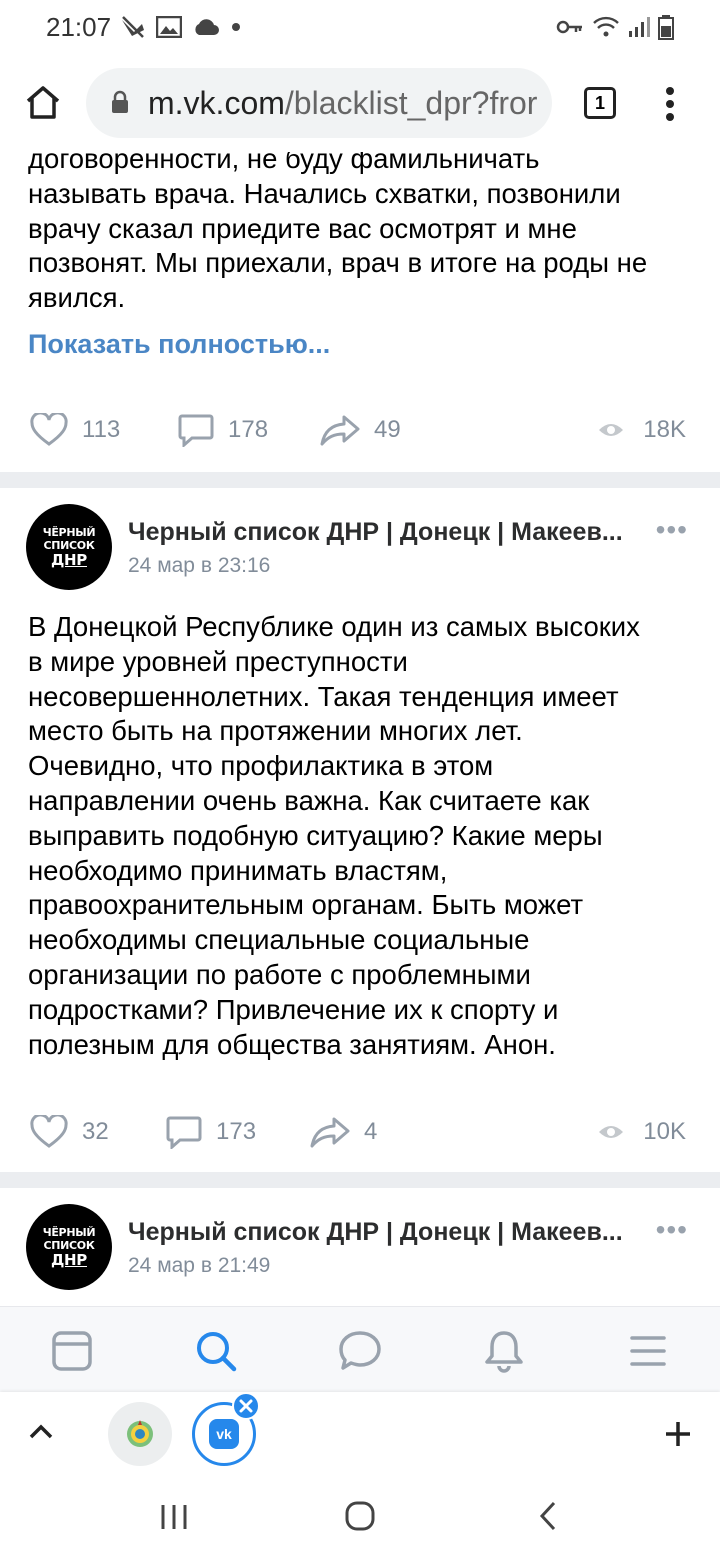  What do you see at coordinates (75, 430) in the screenshot?
I see `like-button: 113` at bounding box center [75, 430].